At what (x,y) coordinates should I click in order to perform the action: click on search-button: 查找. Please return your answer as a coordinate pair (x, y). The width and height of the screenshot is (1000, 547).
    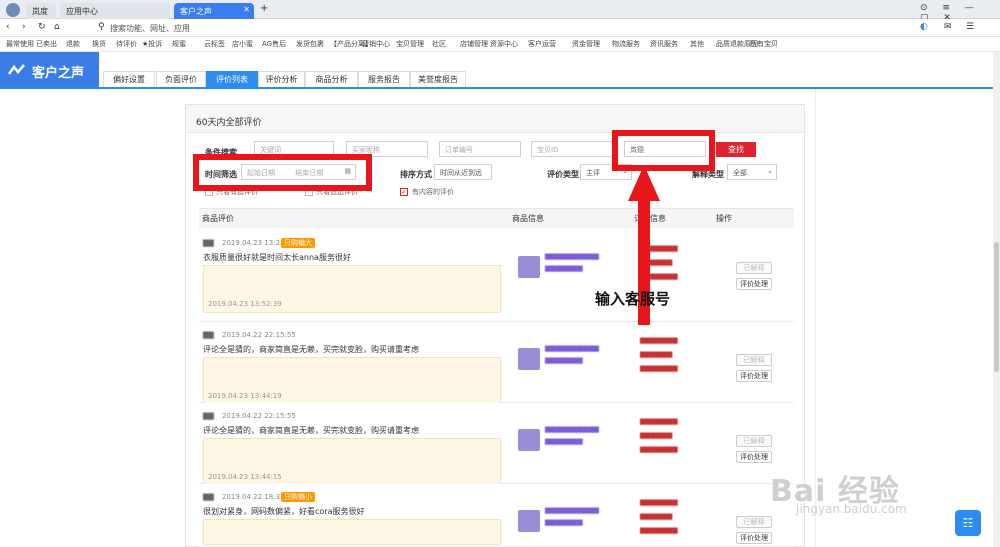
    Looking at the image, I should click on (736, 149).